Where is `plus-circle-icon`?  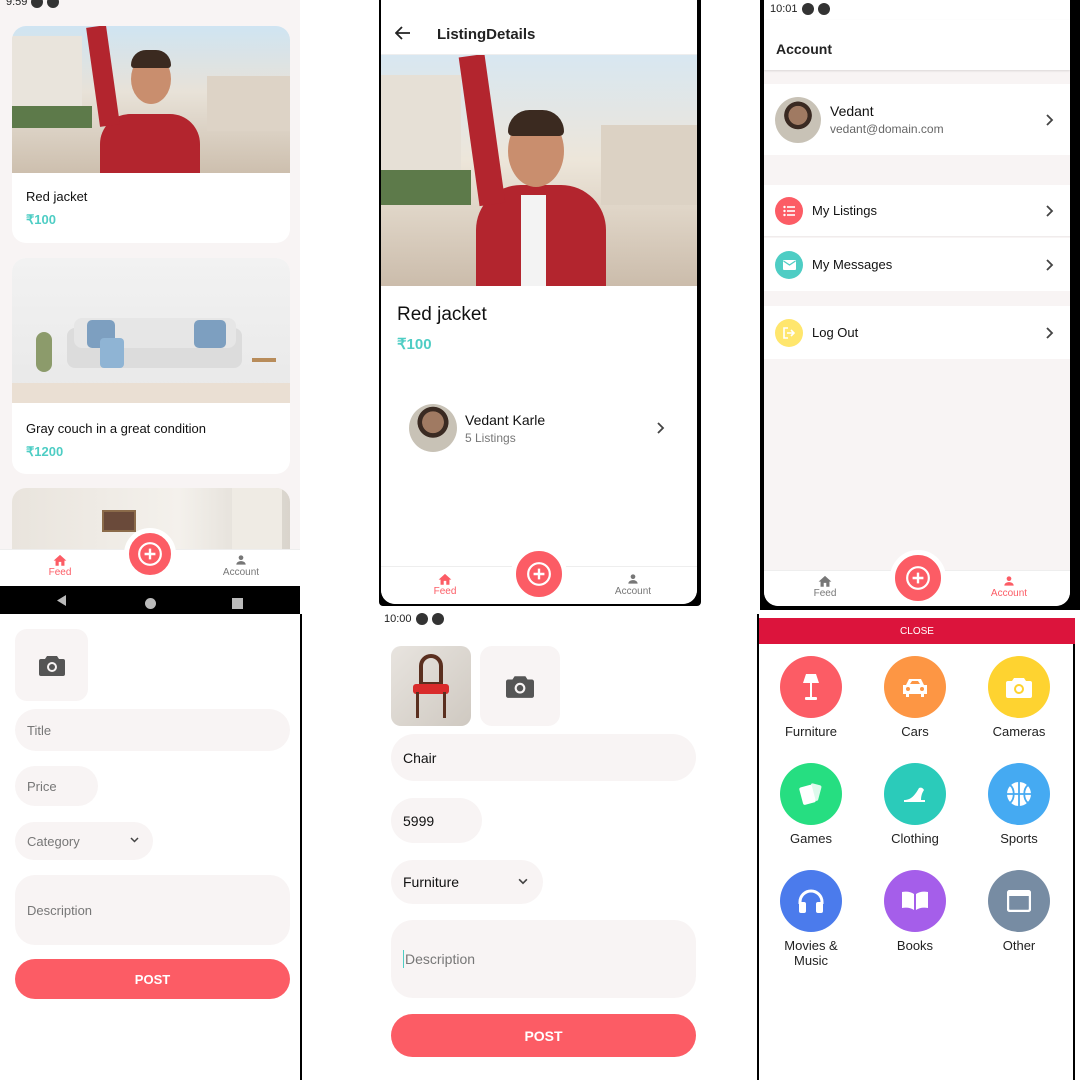
plus-circle-icon is located at coordinates (539, 574).